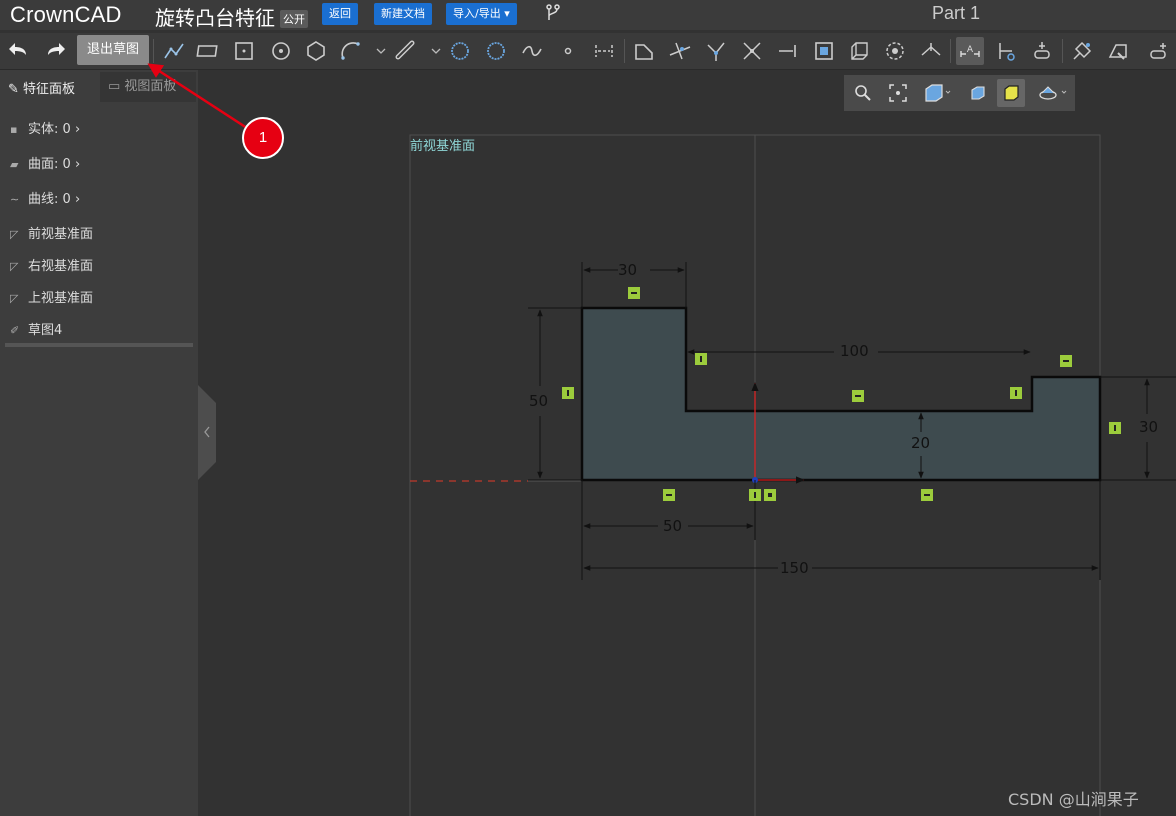  I want to click on svg-text: A, so click(970, 50).